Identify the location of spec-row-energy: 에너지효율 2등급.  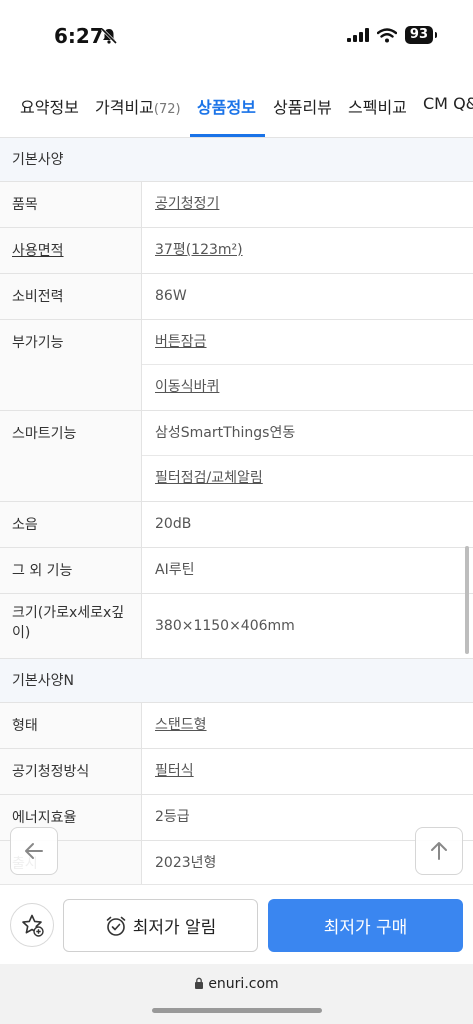
(236, 818).